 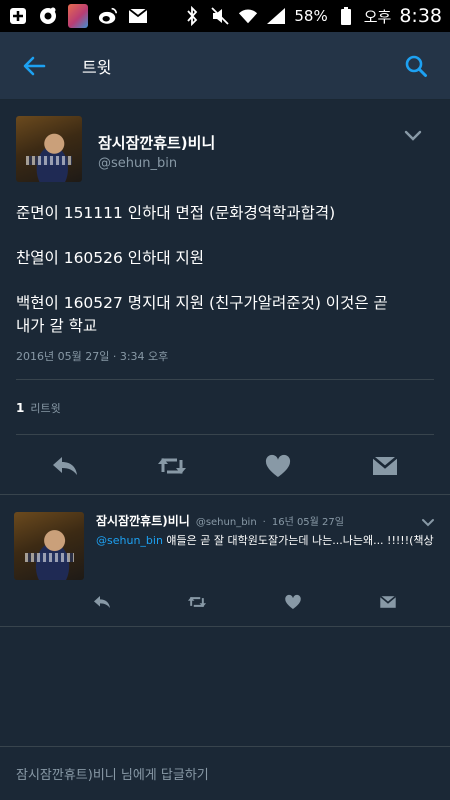 I want to click on reply-date: 16년 05월 27일, so click(x=307, y=522).